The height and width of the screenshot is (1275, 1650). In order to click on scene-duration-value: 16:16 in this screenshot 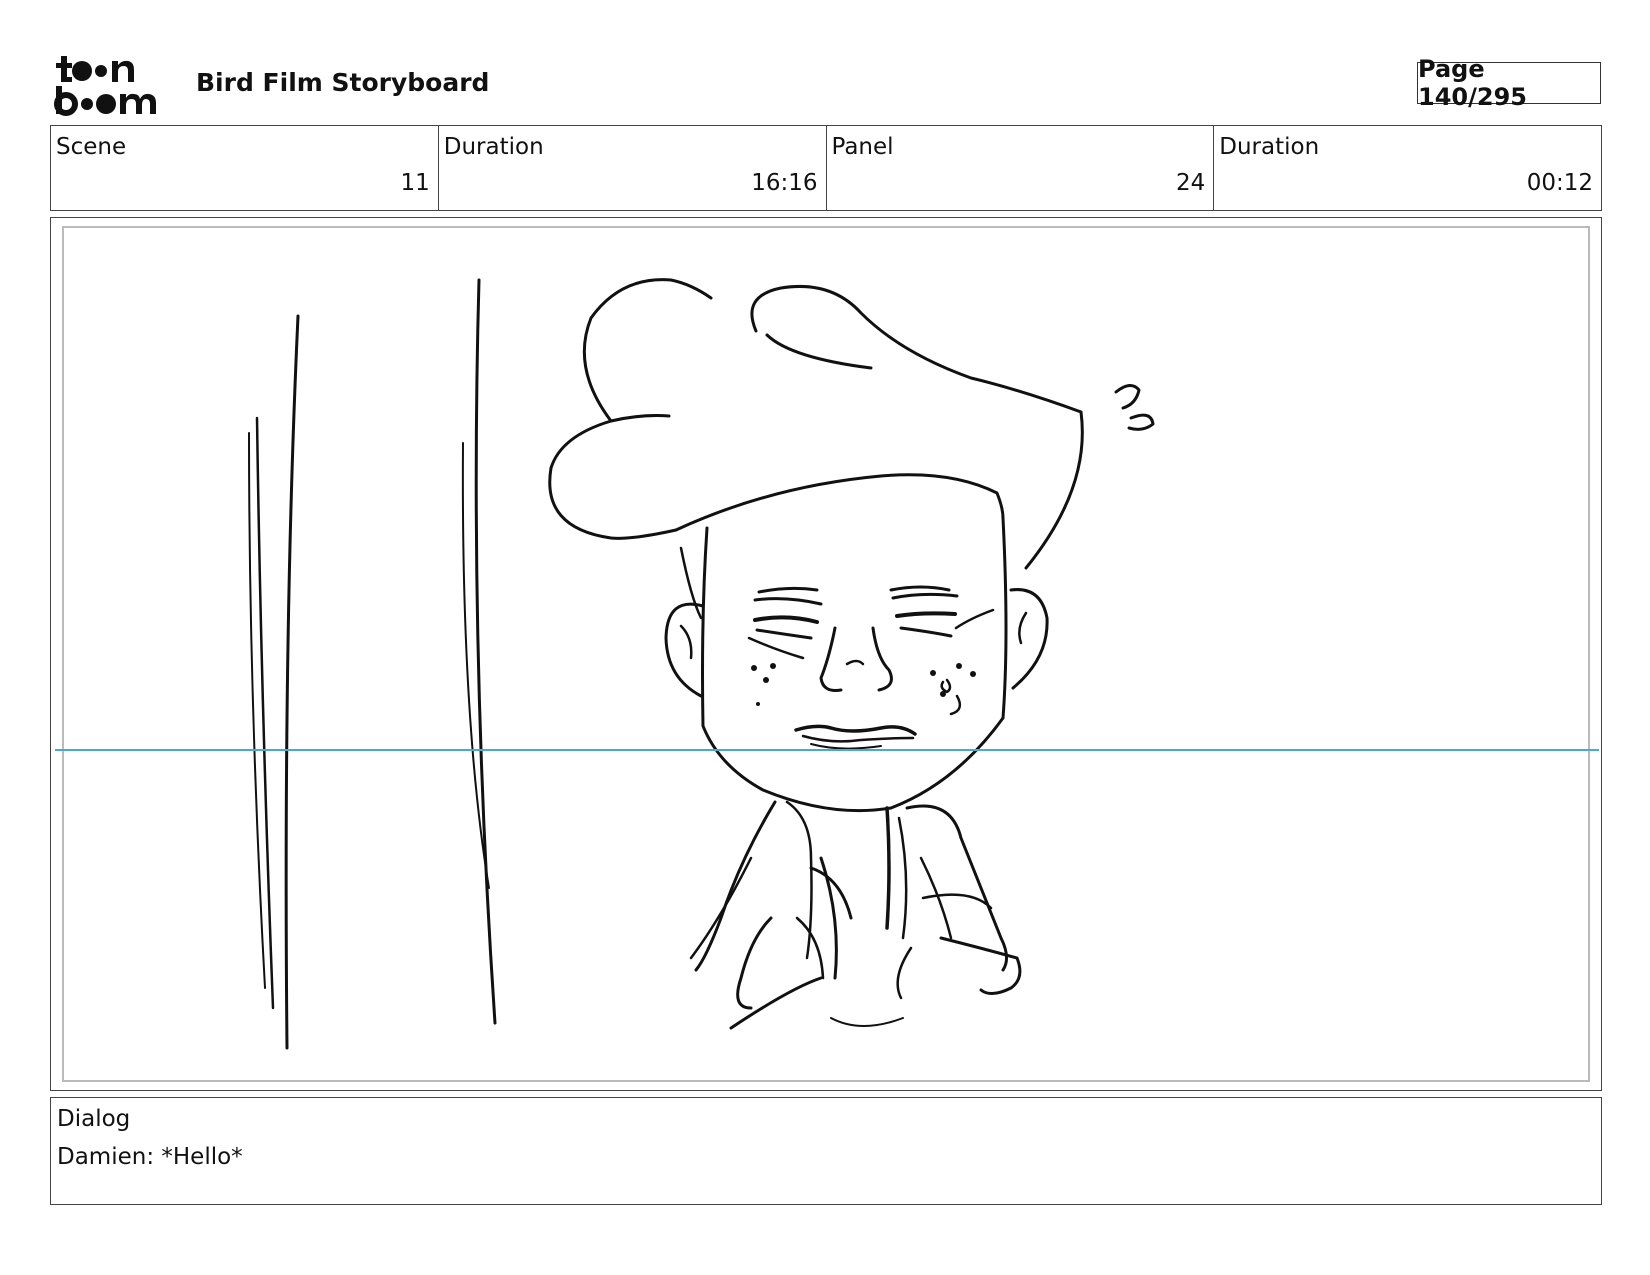, I will do `click(784, 183)`.